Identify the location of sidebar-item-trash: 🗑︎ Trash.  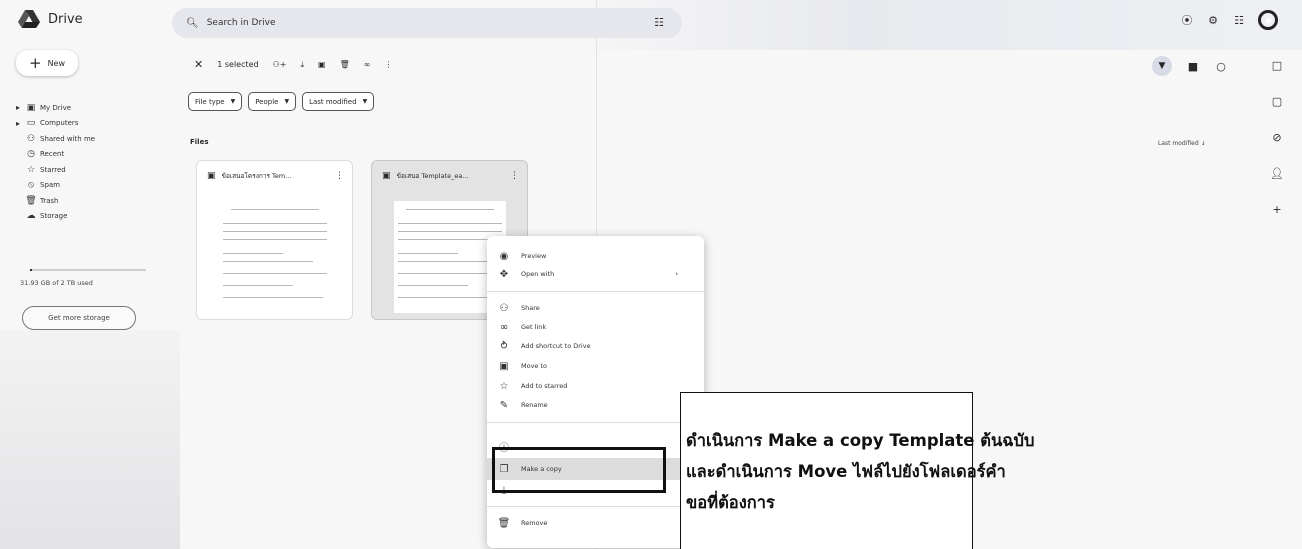
(55, 201).